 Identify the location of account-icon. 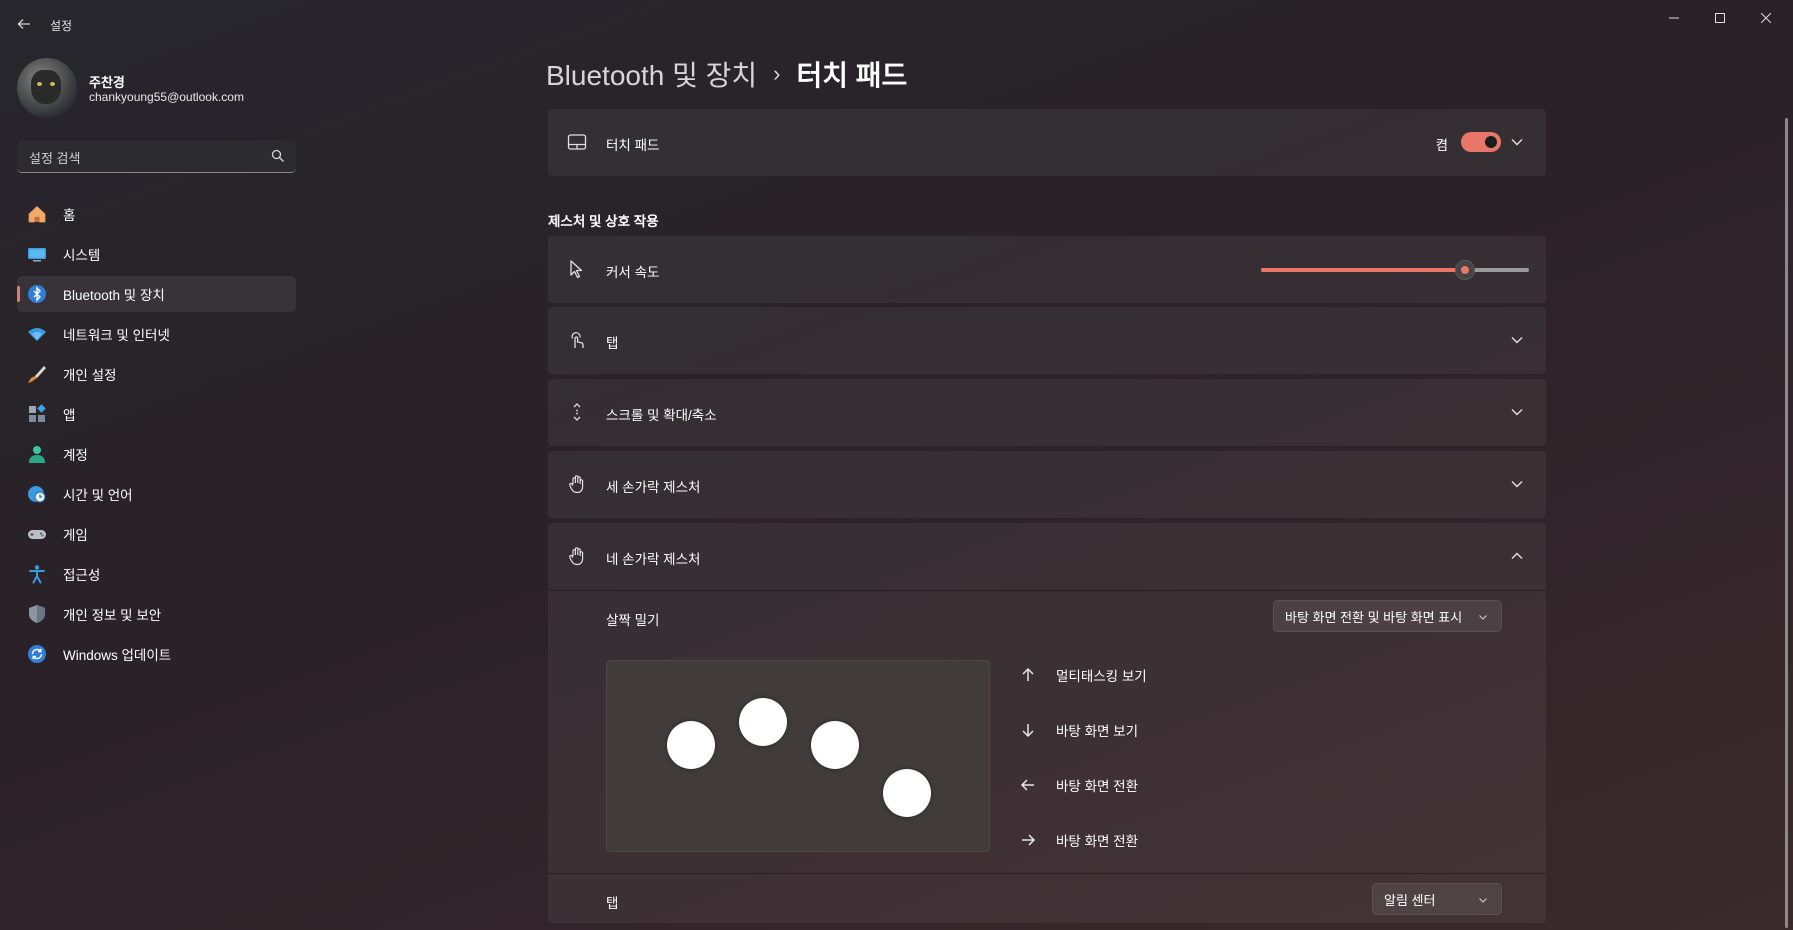
(37, 454).